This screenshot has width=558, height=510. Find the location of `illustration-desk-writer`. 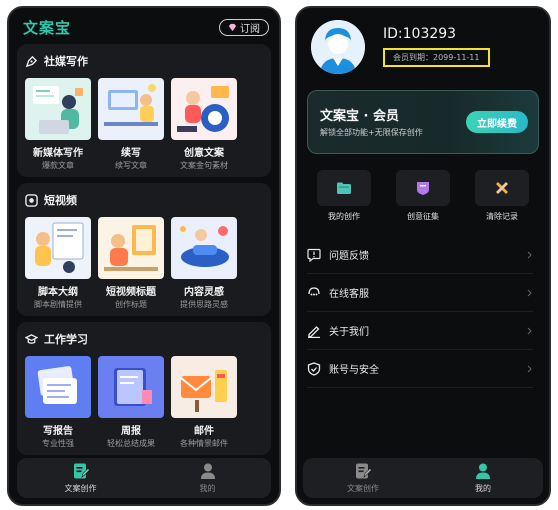

illustration-desk-writer is located at coordinates (131, 109).